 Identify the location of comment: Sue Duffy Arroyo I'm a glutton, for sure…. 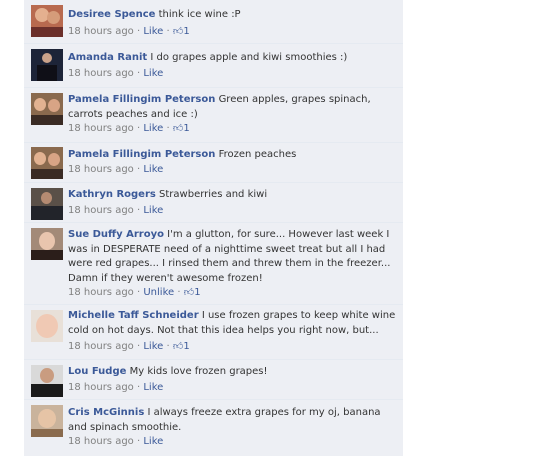
(213, 263).